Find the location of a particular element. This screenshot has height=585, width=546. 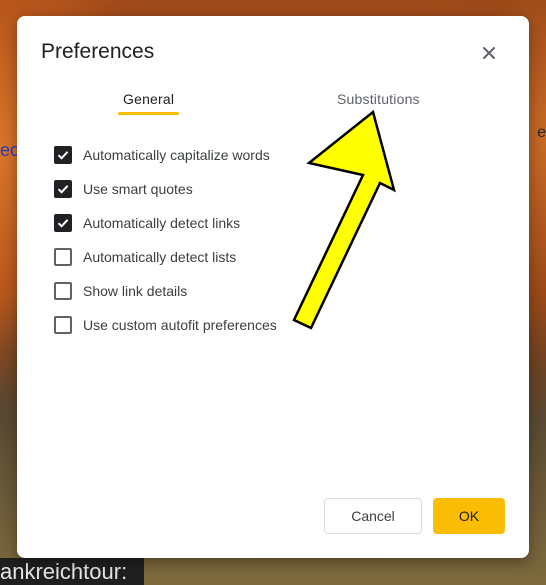

close-button is located at coordinates (489, 53).